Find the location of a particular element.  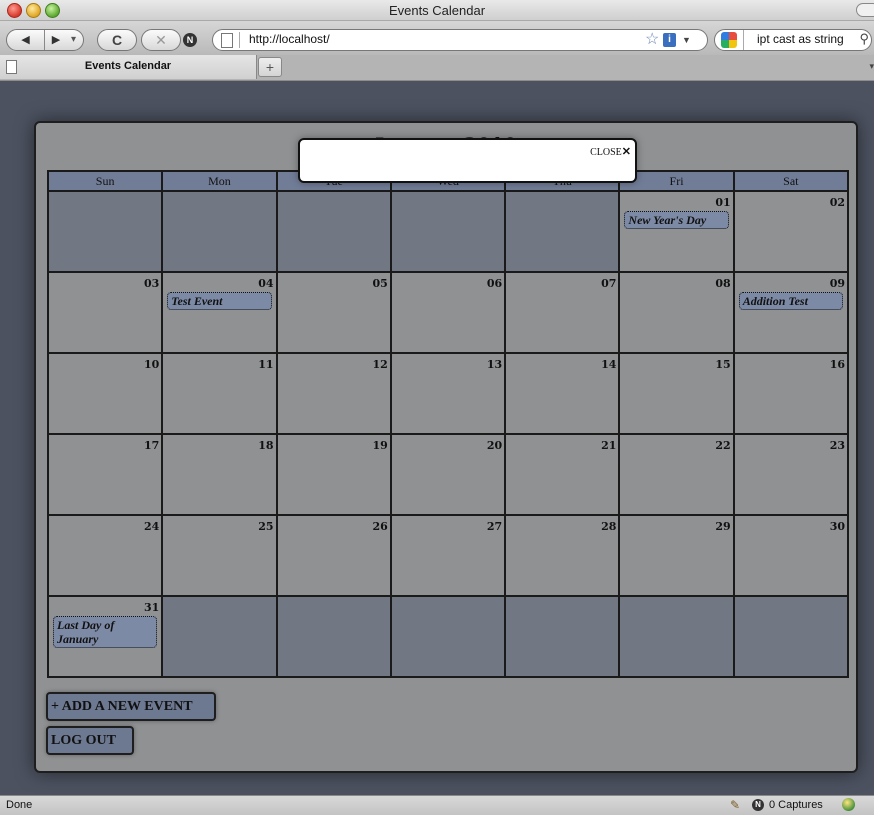

close-icon: ✕ is located at coordinates (626, 152).